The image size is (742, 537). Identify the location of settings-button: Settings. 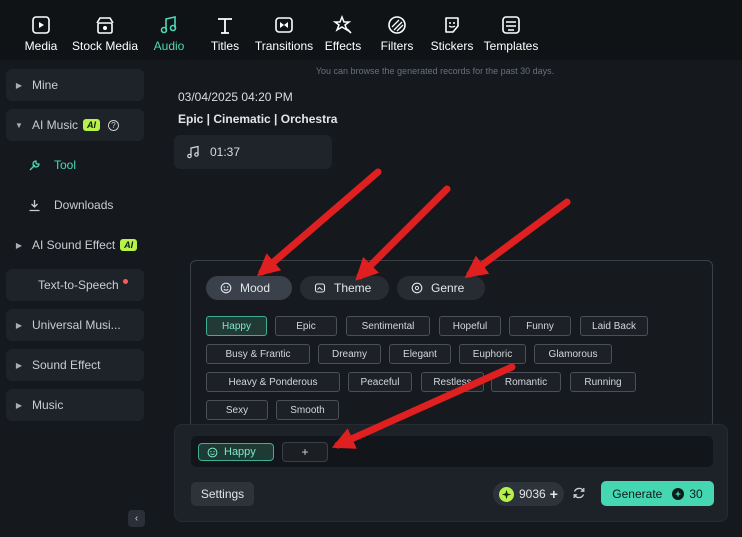
(222, 494).